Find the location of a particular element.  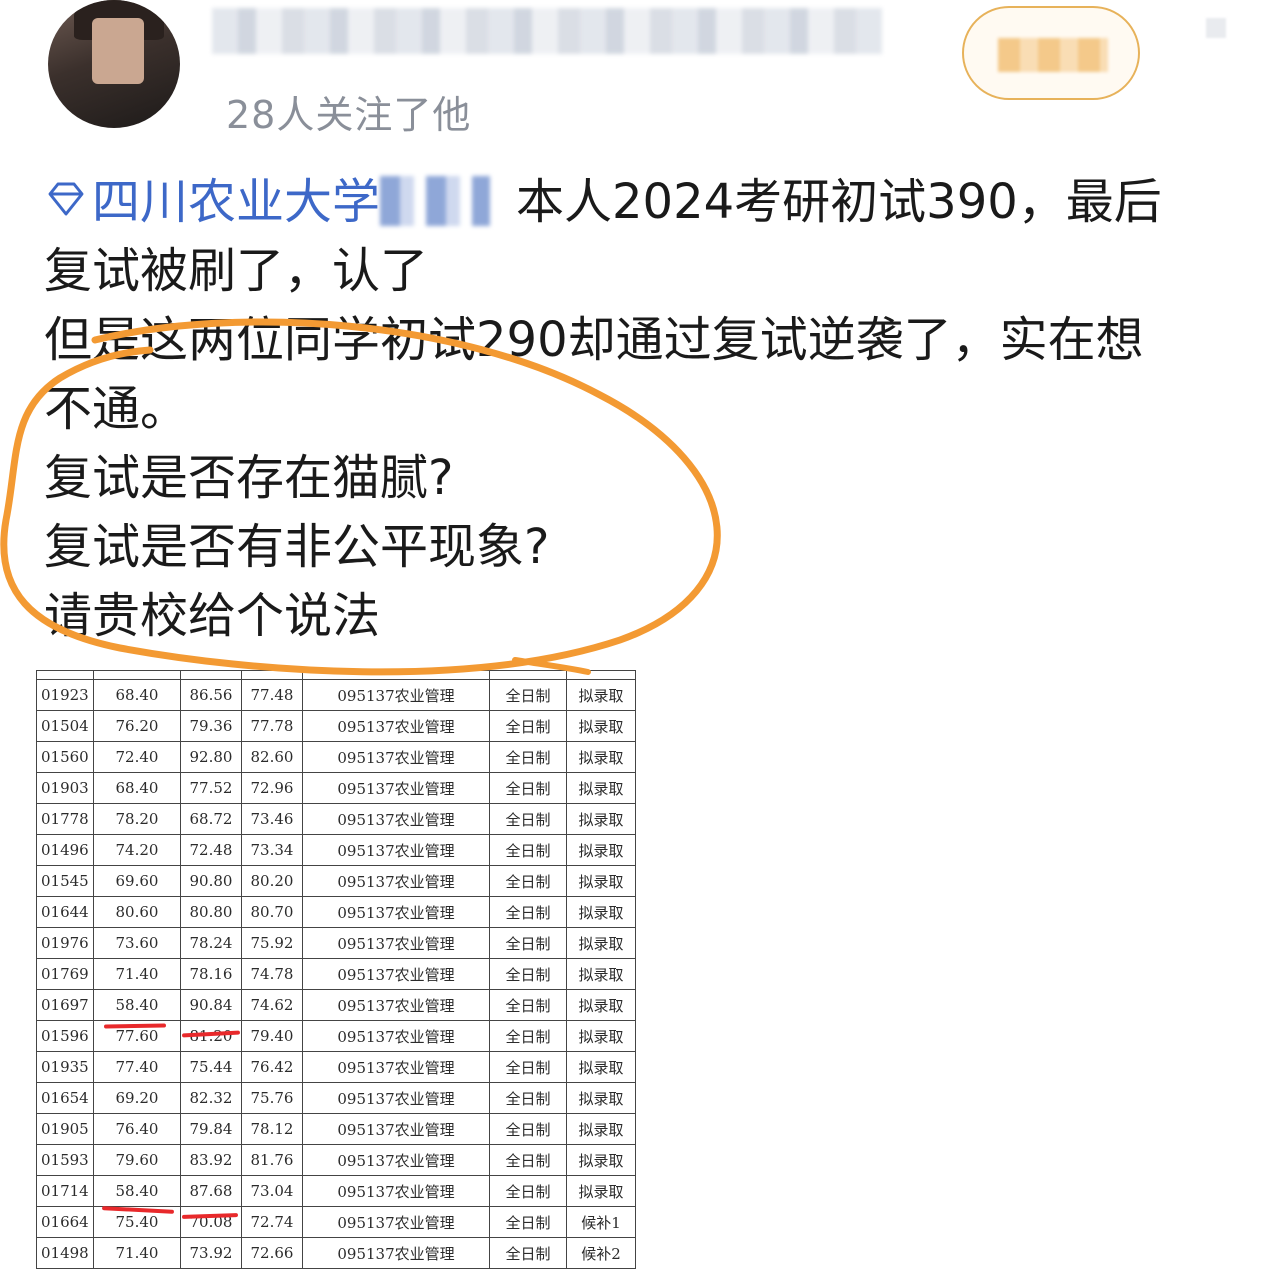

avatar is located at coordinates (114, 64).